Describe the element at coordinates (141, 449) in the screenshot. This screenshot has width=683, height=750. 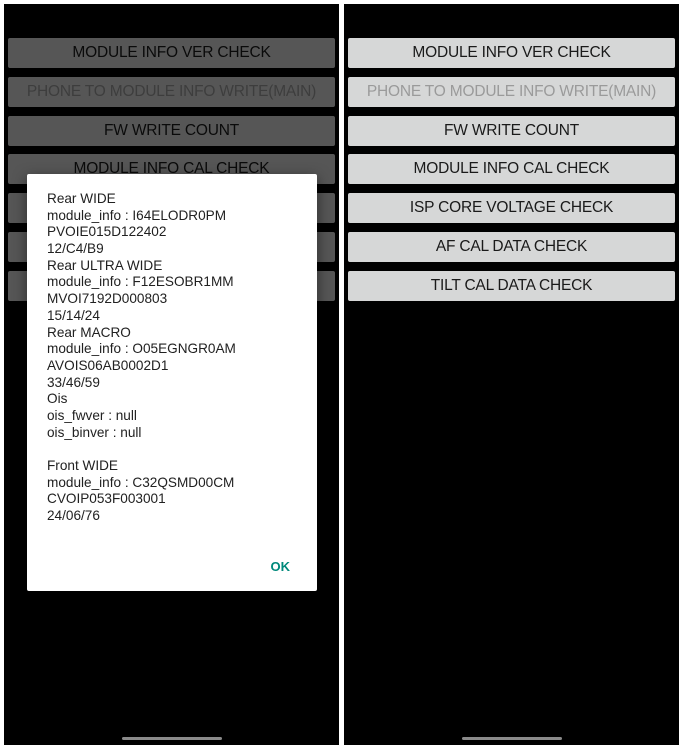
I see `dialog-line` at that location.